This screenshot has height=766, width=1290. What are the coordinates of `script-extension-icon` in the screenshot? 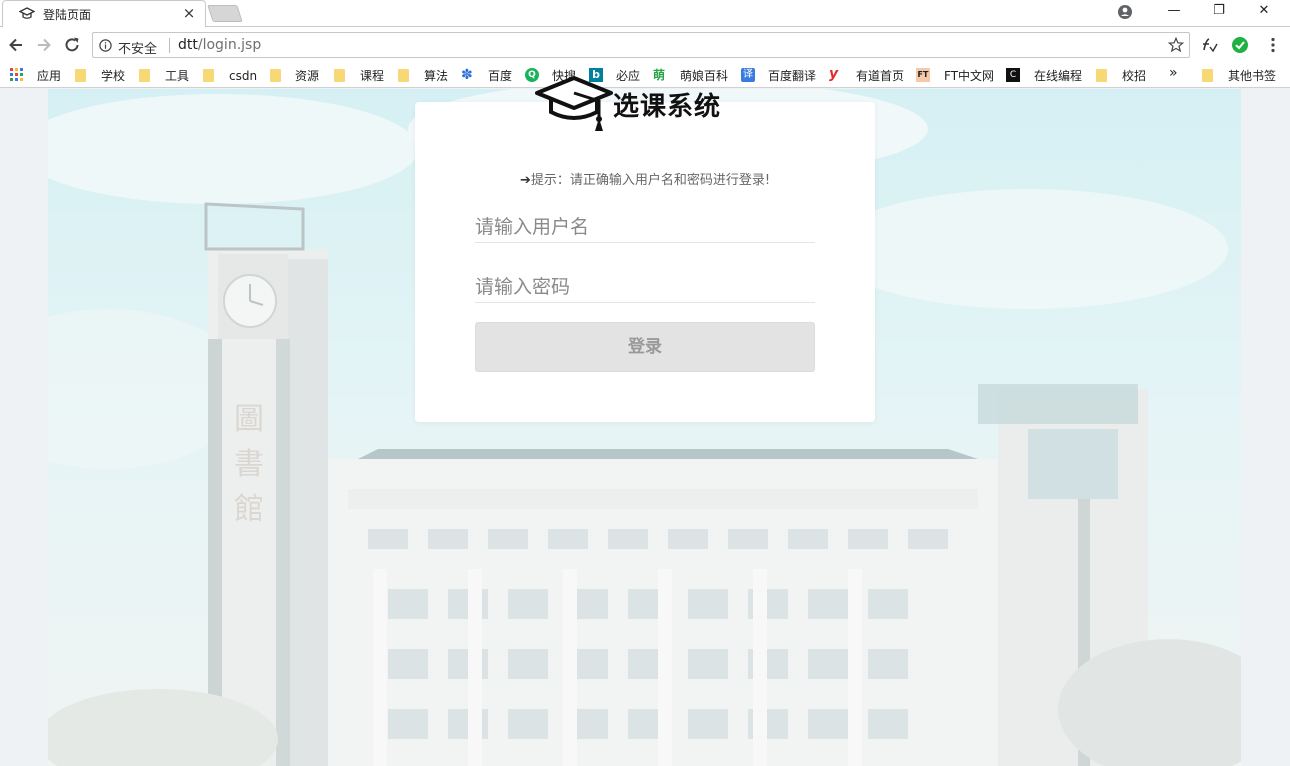 It's located at (1209, 45).